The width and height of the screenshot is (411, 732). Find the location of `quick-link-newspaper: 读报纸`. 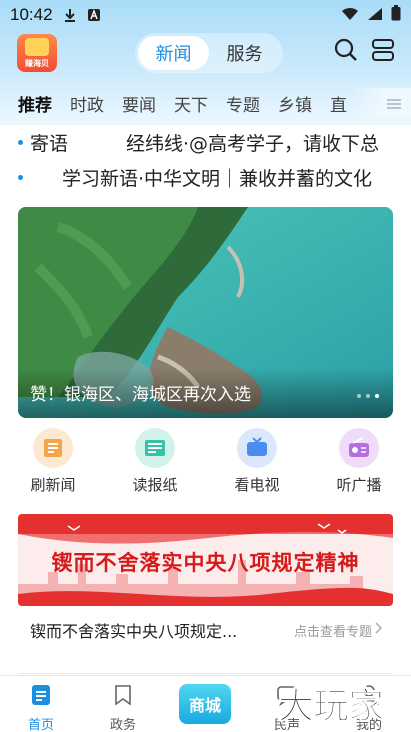

quick-link-newspaper: 读报纸 is located at coordinates (155, 463).